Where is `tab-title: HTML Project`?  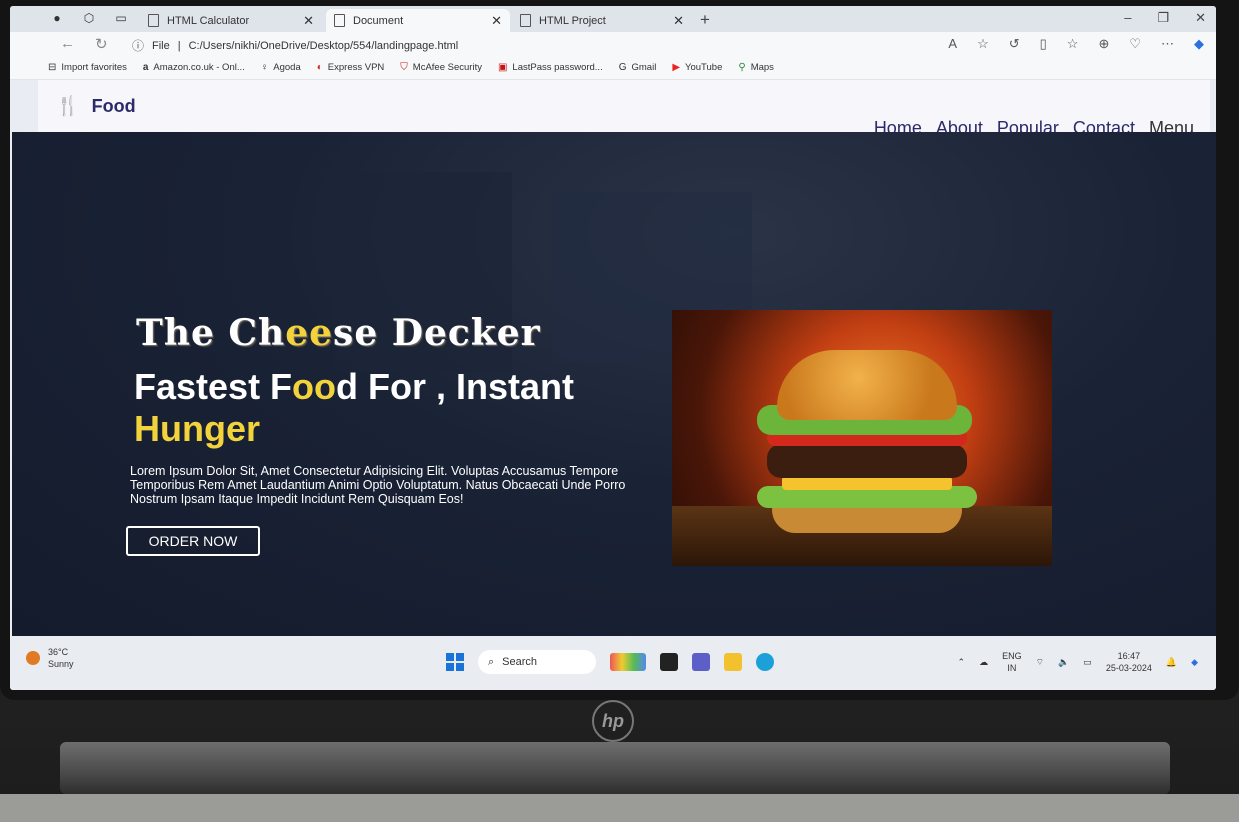
tab-title: HTML Project is located at coordinates (572, 20).